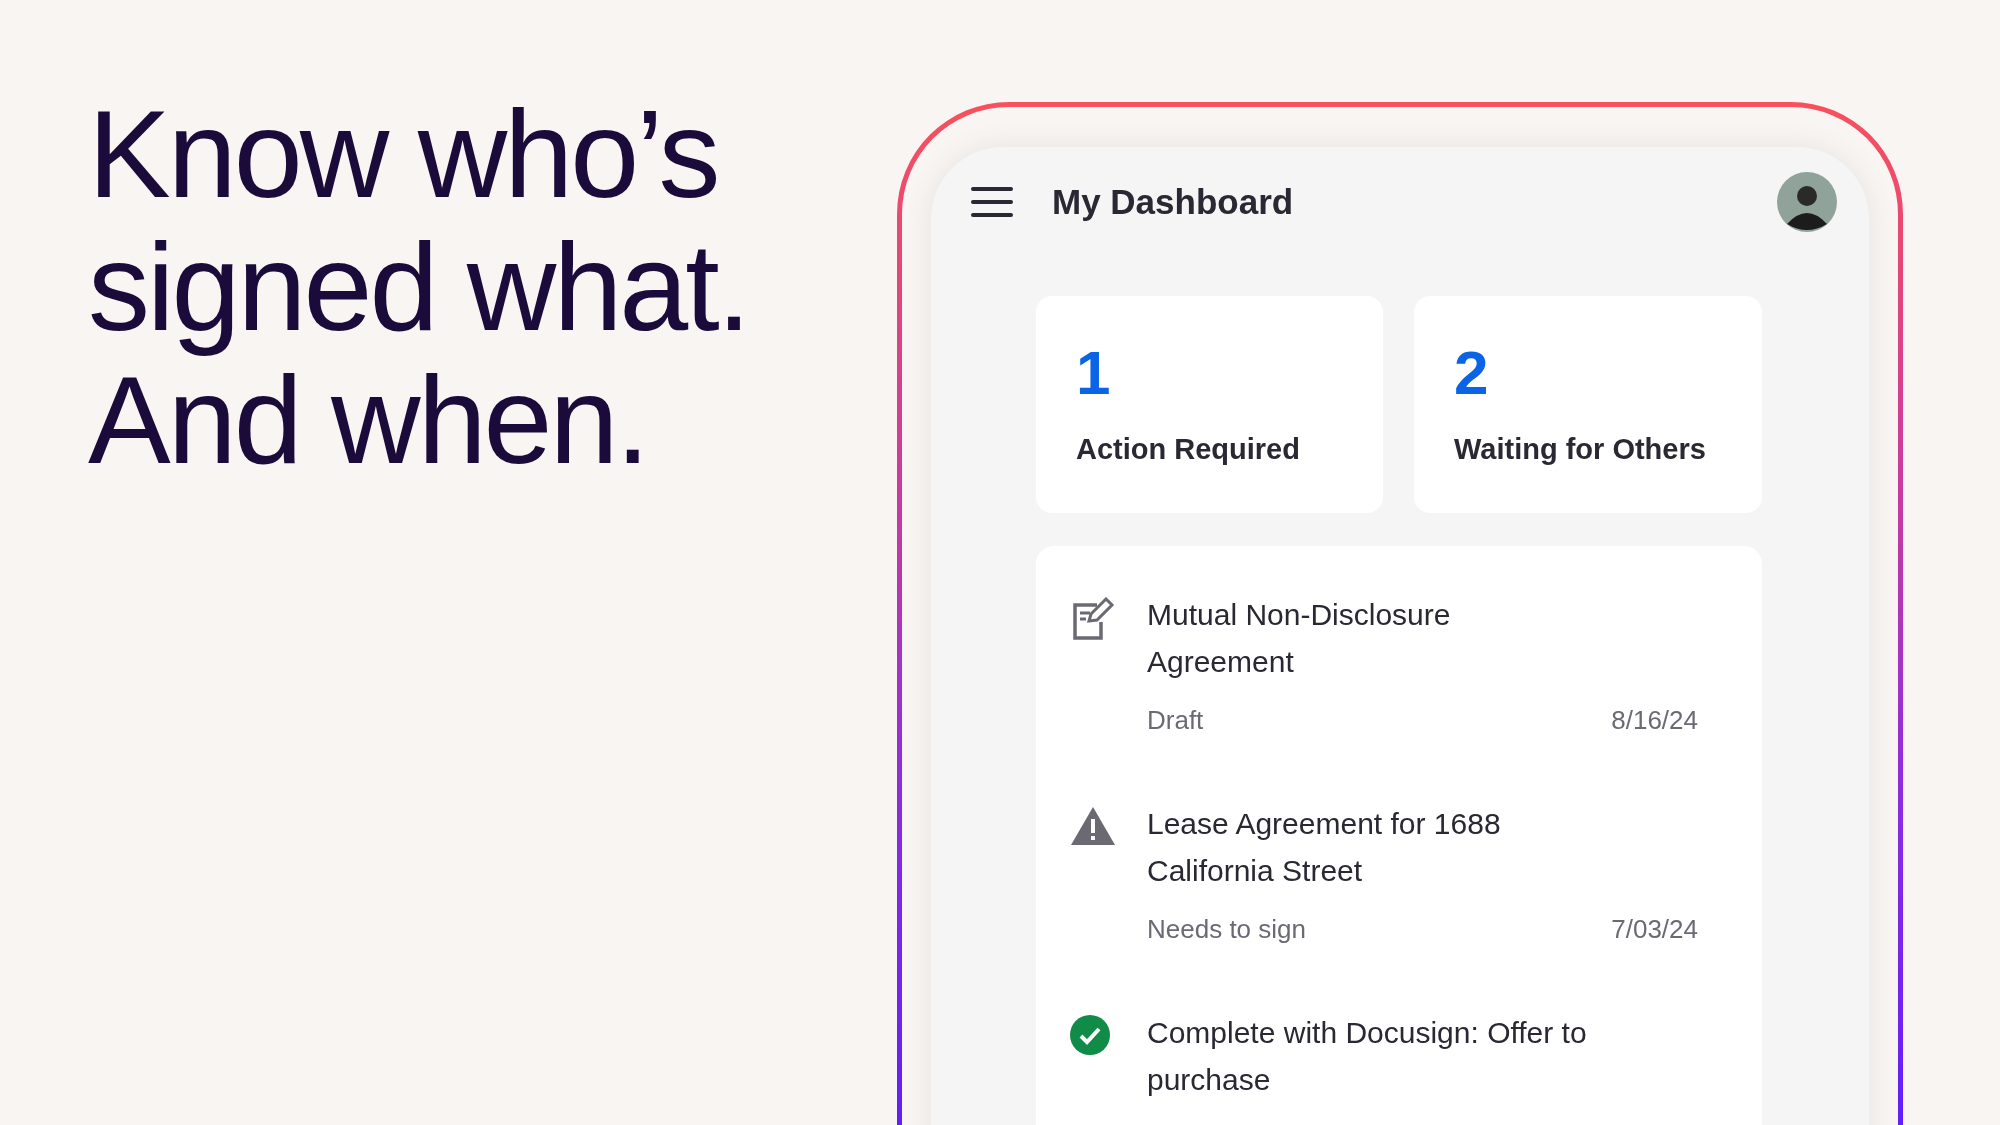  What do you see at coordinates (1654, 929) in the screenshot?
I see `document-date: 7/03/24` at bounding box center [1654, 929].